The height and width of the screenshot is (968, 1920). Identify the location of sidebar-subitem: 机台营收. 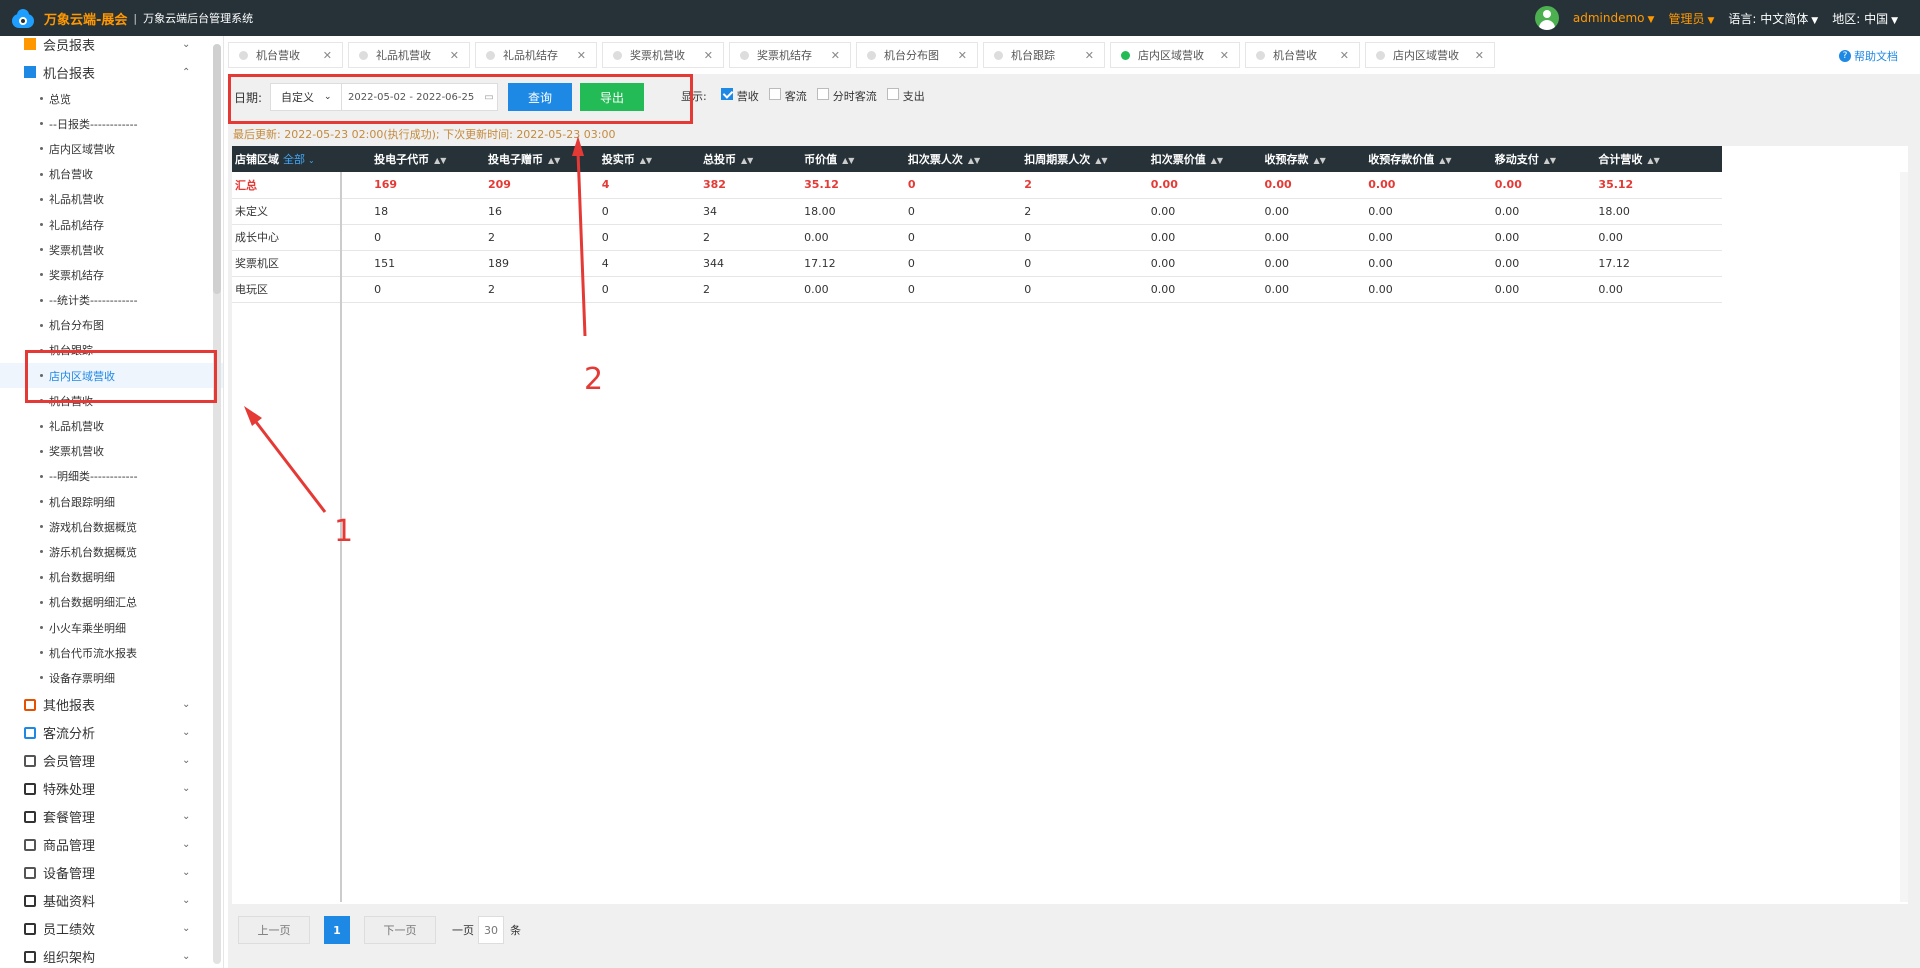
(111, 174).